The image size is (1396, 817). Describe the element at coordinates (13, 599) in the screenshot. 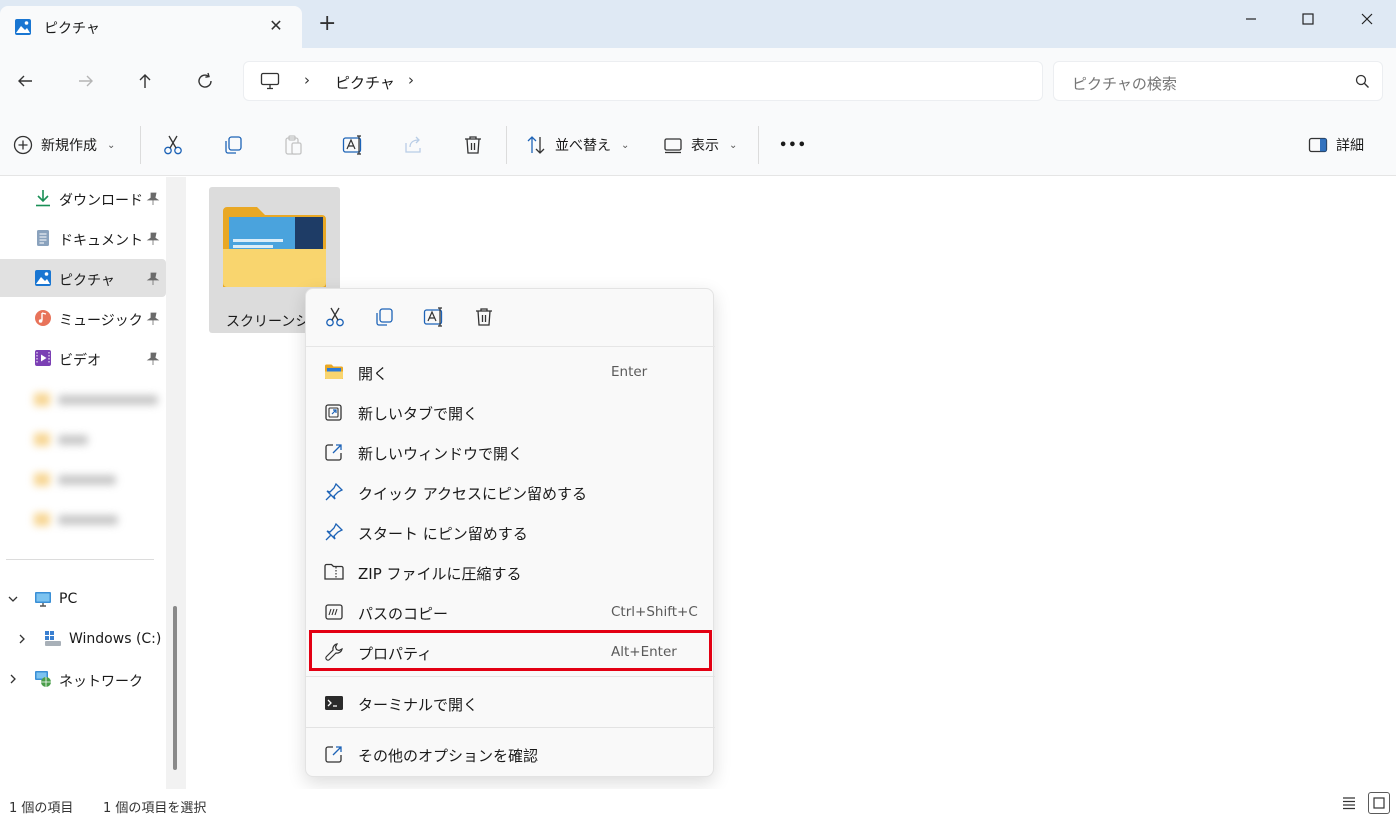

I see `chevron-down-icon` at that location.